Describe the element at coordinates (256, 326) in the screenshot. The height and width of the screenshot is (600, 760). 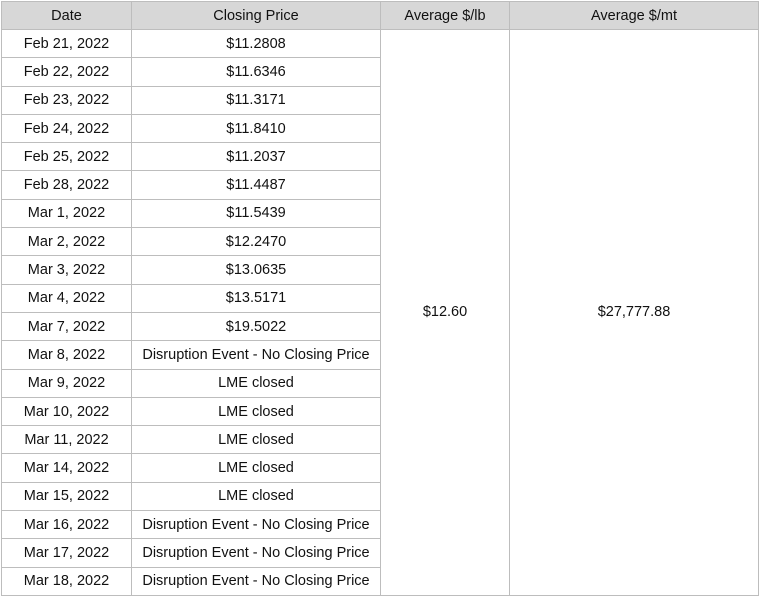
I see `closing-price-cell: $19.5022` at that location.